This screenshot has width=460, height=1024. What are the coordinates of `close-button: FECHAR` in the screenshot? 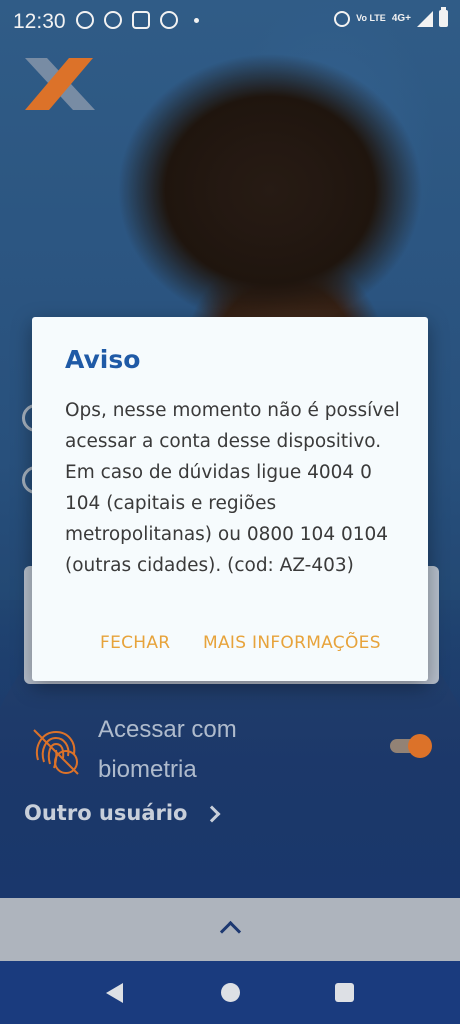 It's located at (135, 643).